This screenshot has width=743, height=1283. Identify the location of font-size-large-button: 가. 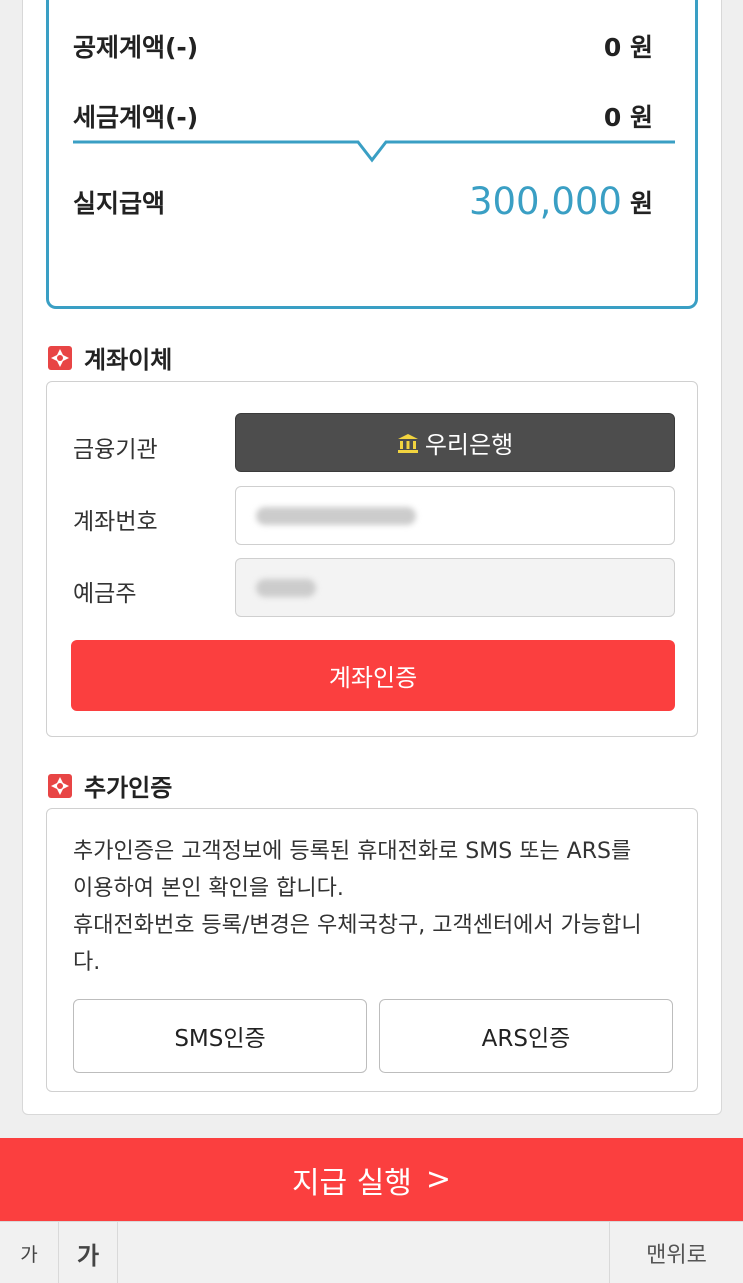
(88, 1252).